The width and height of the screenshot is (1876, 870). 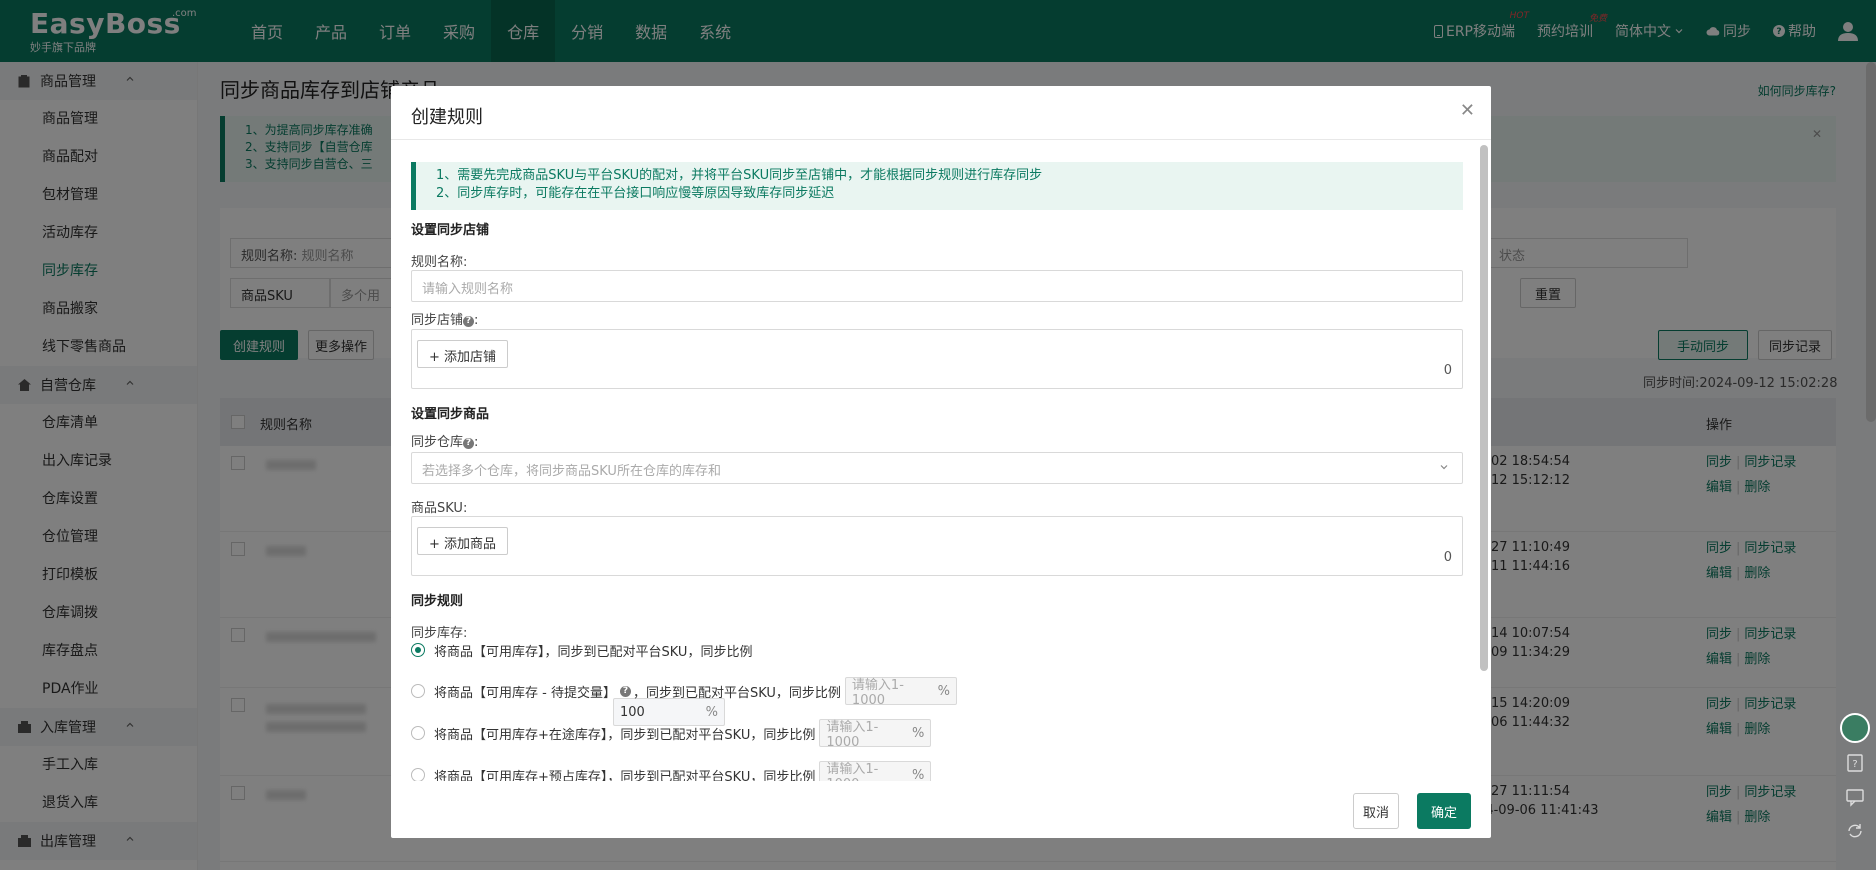 What do you see at coordinates (736, 693) in the screenshot?
I see `option-text: ，同步到已配对平台SKU，同步比例` at bounding box center [736, 693].